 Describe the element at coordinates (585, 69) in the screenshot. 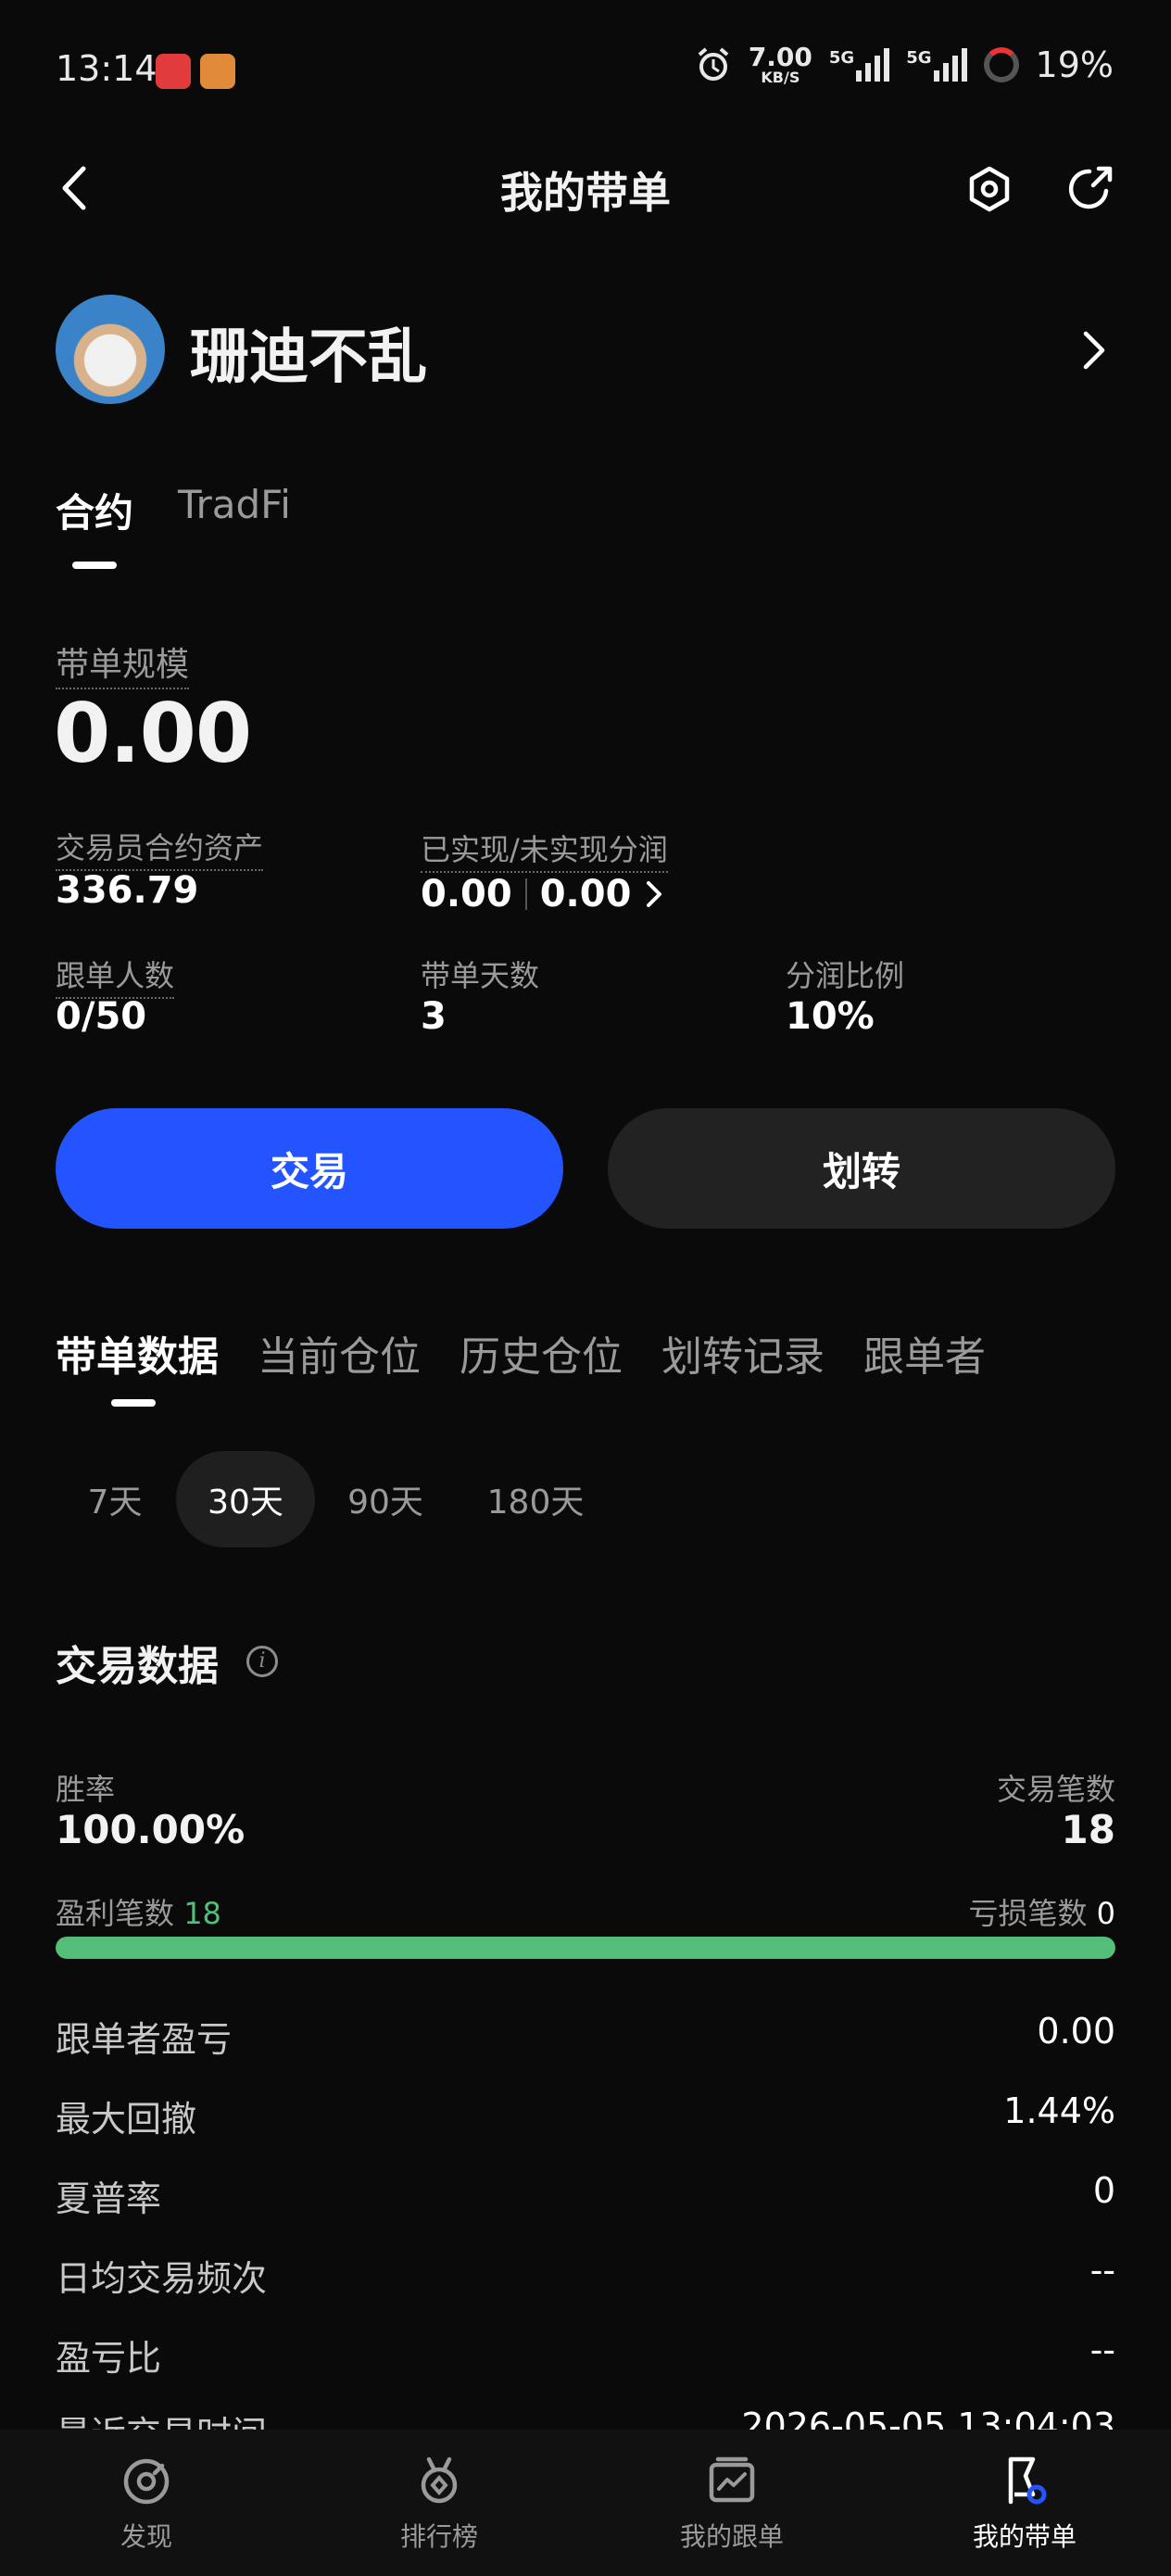

I see `status-bar: 13:14 7.00 KB/S 5G 5G 19%` at that location.